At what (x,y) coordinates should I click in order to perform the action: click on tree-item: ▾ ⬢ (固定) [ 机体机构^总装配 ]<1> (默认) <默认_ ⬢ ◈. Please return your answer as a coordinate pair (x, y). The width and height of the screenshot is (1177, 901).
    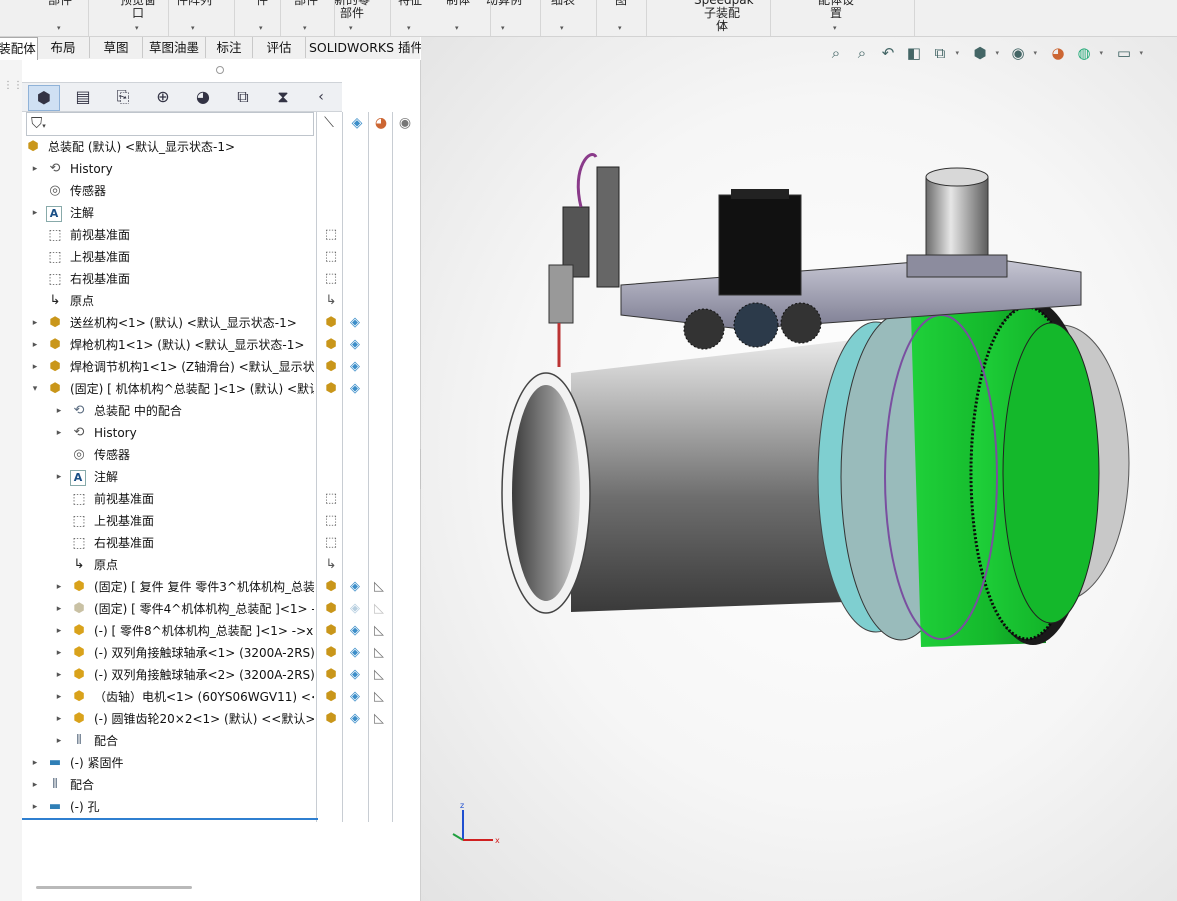
    Looking at the image, I should click on (217, 389).